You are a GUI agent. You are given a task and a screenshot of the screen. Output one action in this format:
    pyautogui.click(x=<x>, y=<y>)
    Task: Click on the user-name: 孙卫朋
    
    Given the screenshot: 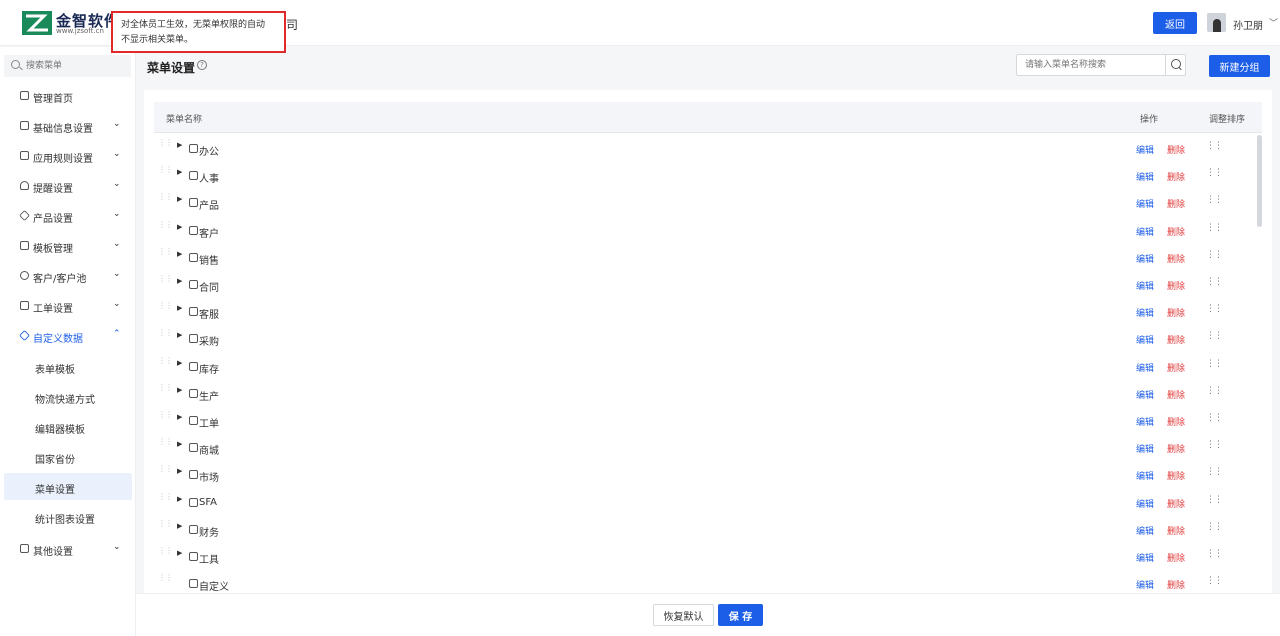 What is the action you would take?
    pyautogui.click(x=1248, y=24)
    